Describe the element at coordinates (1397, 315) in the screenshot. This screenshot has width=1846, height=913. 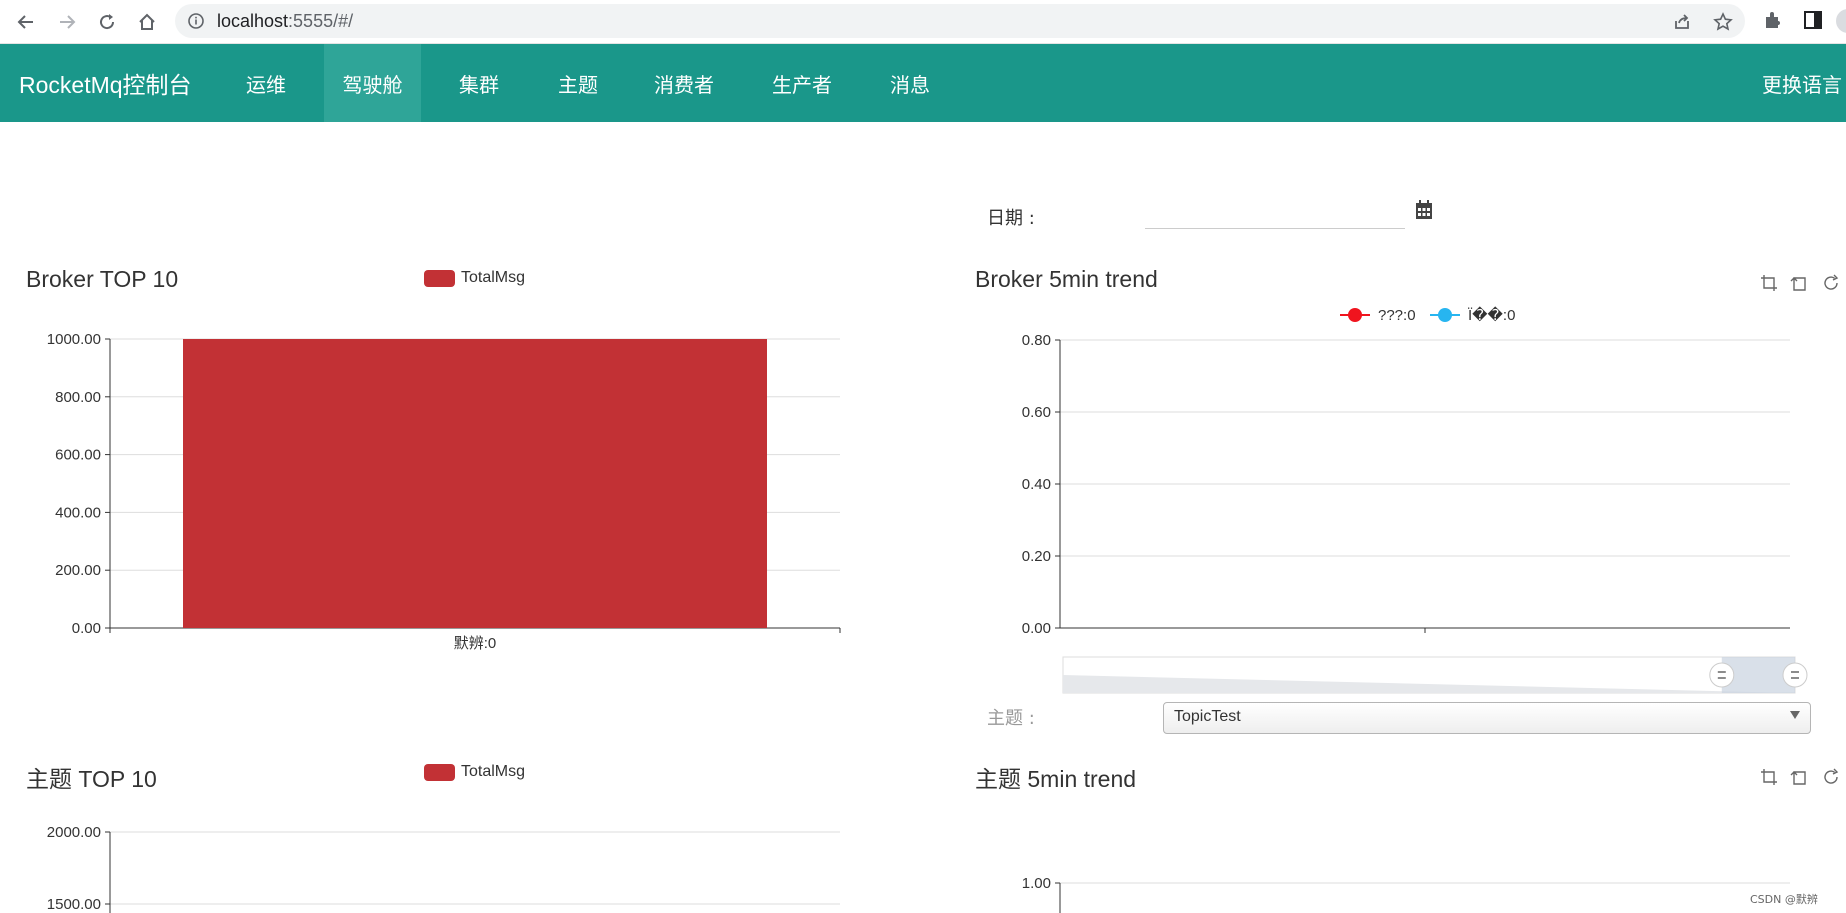
I see `legend-label: ???:0` at that location.